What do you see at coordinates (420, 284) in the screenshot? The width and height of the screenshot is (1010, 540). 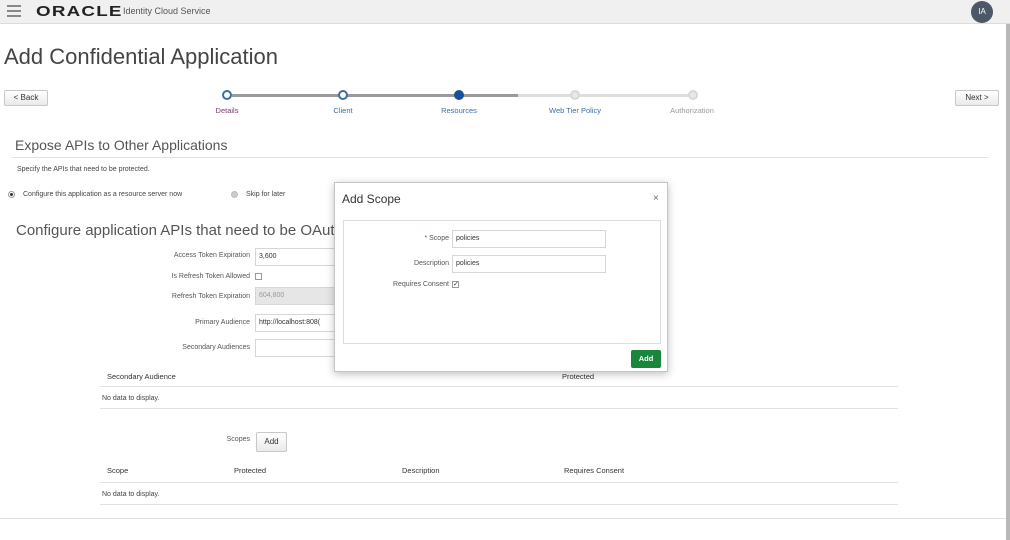 I see `requires-consent-label: Requires Consent` at bounding box center [420, 284].